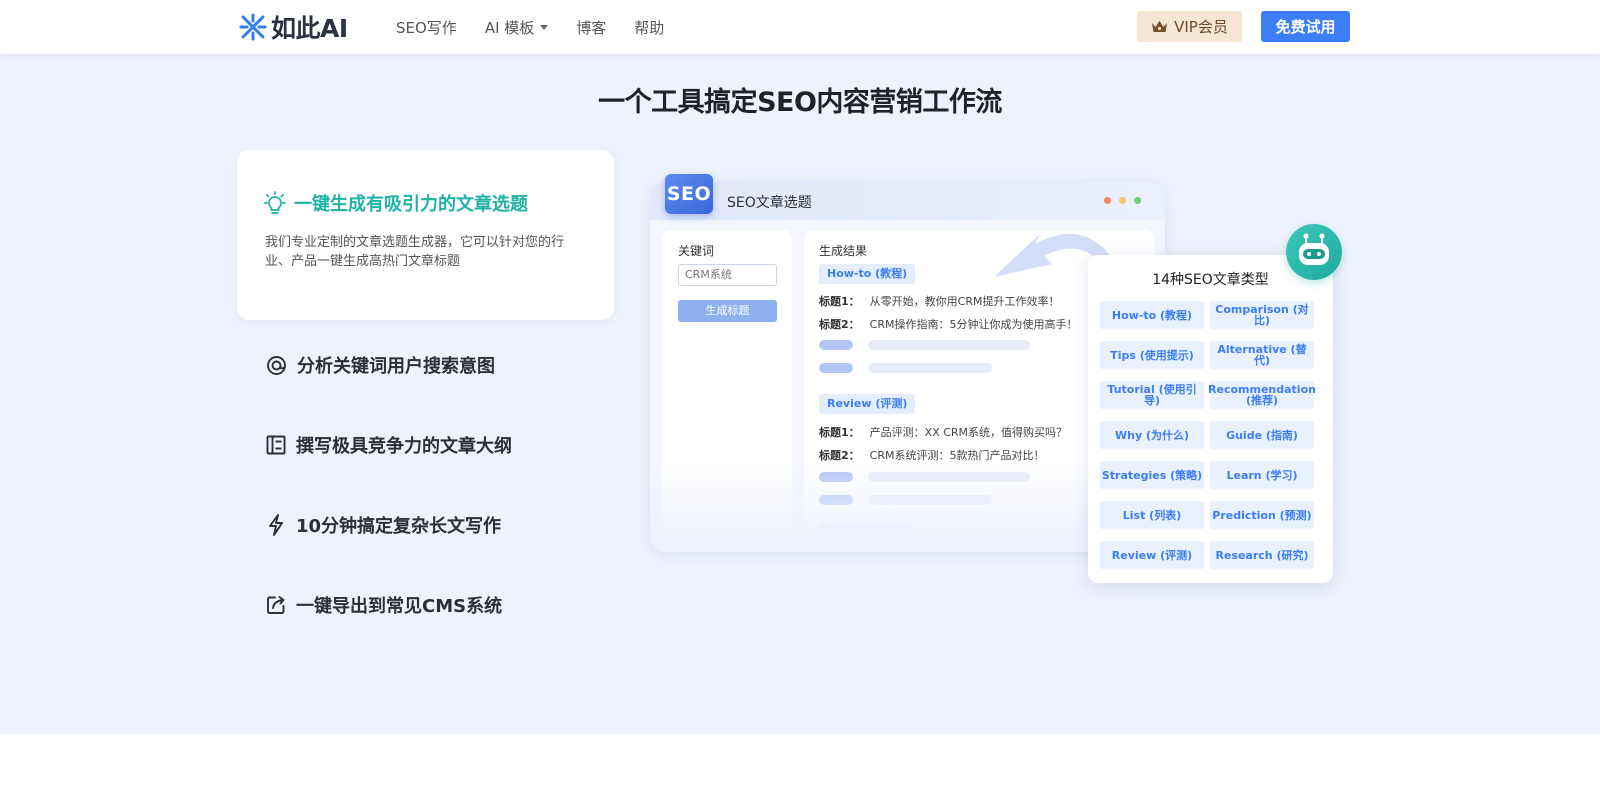 The width and height of the screenshot is (1600, 803). I want to click on feature-item-outline: 撰写极具竞争力的文章大纲, so click(389, 445).